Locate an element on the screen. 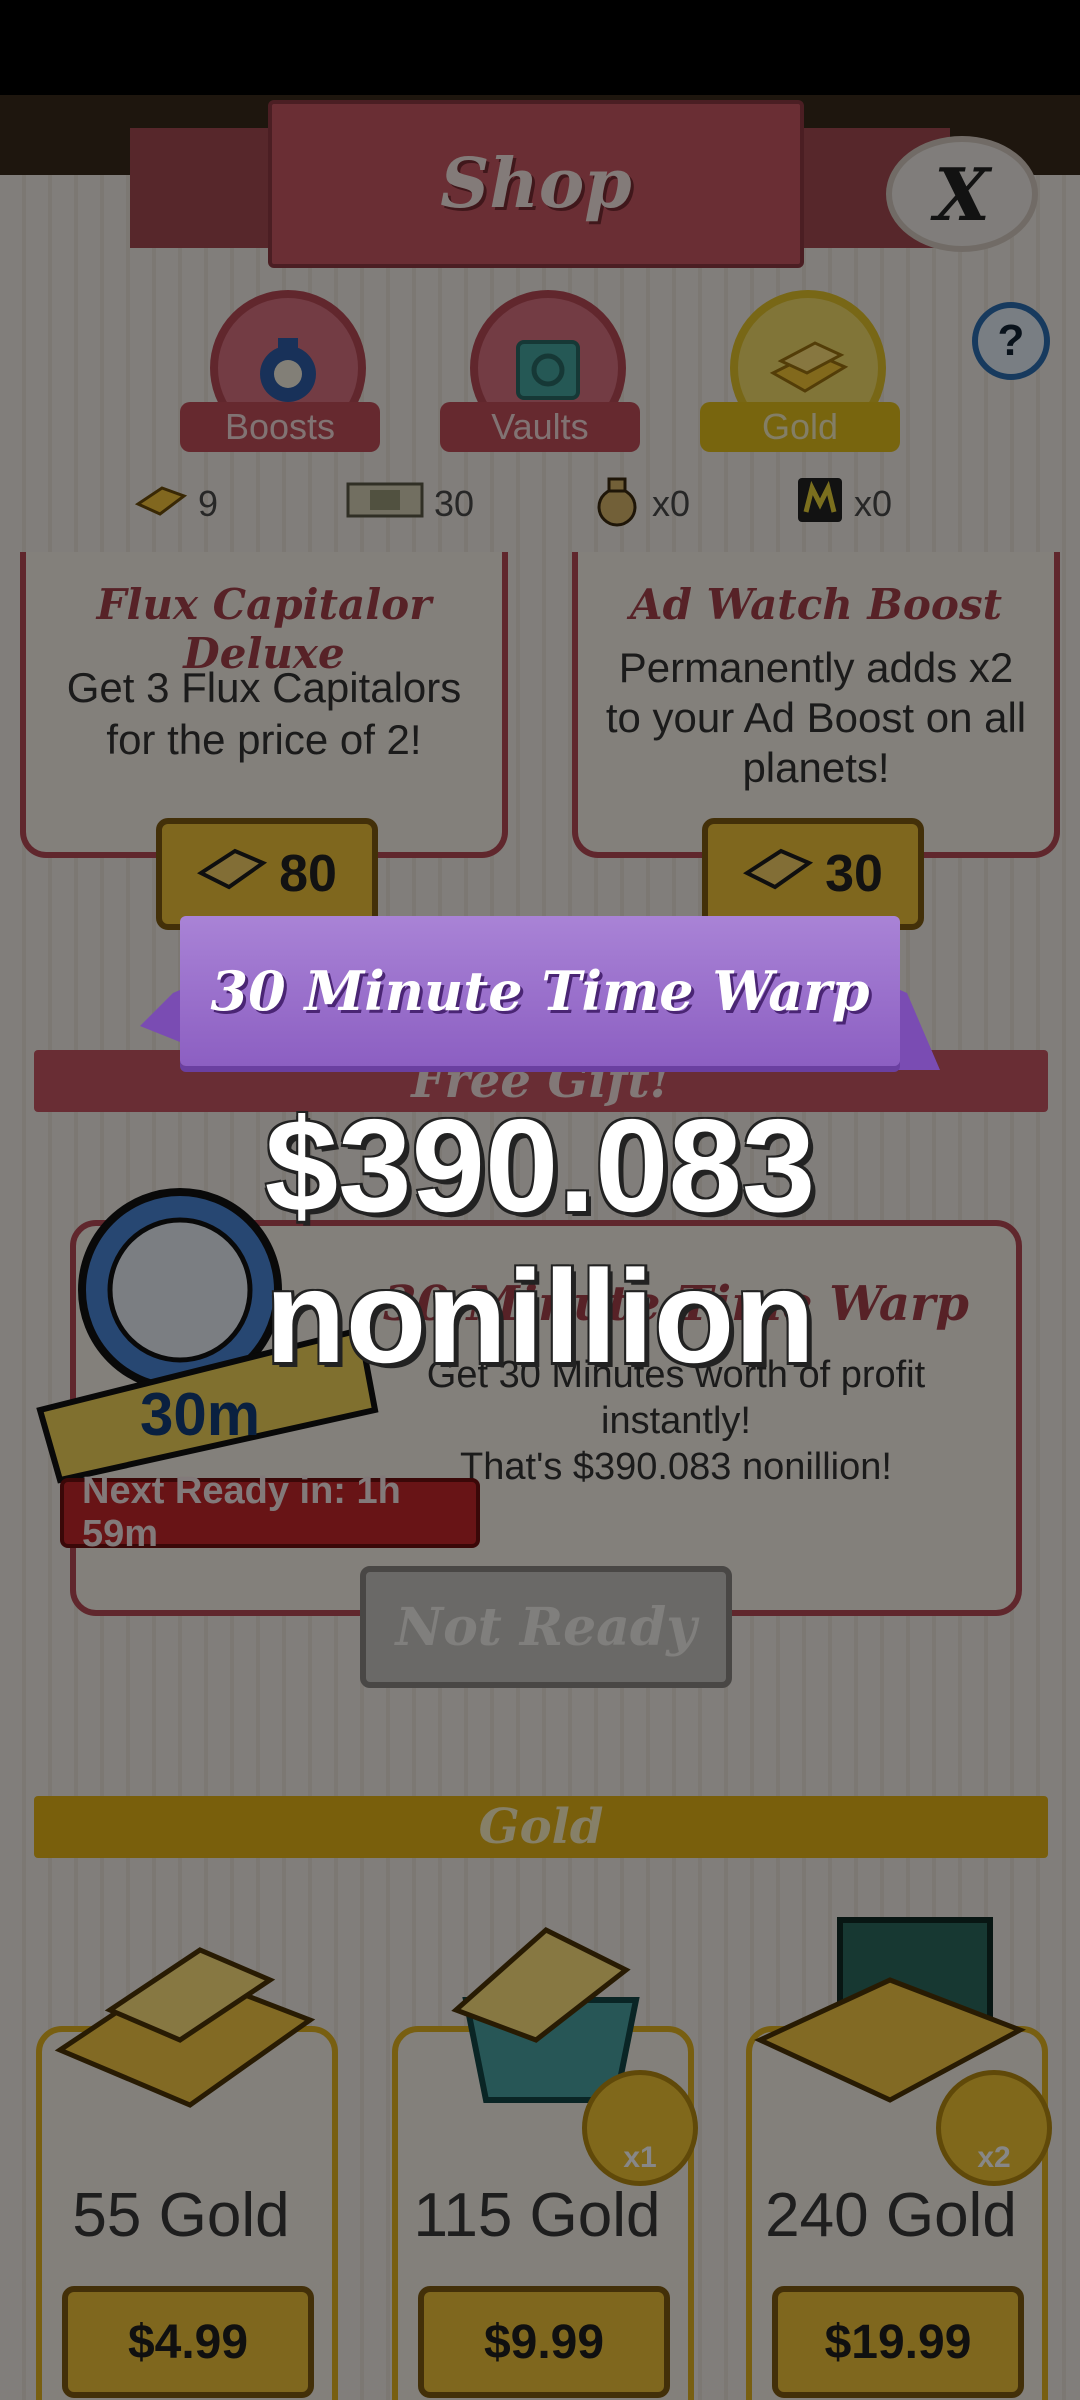  help-button: ? is located at coordinates (1011, 341).